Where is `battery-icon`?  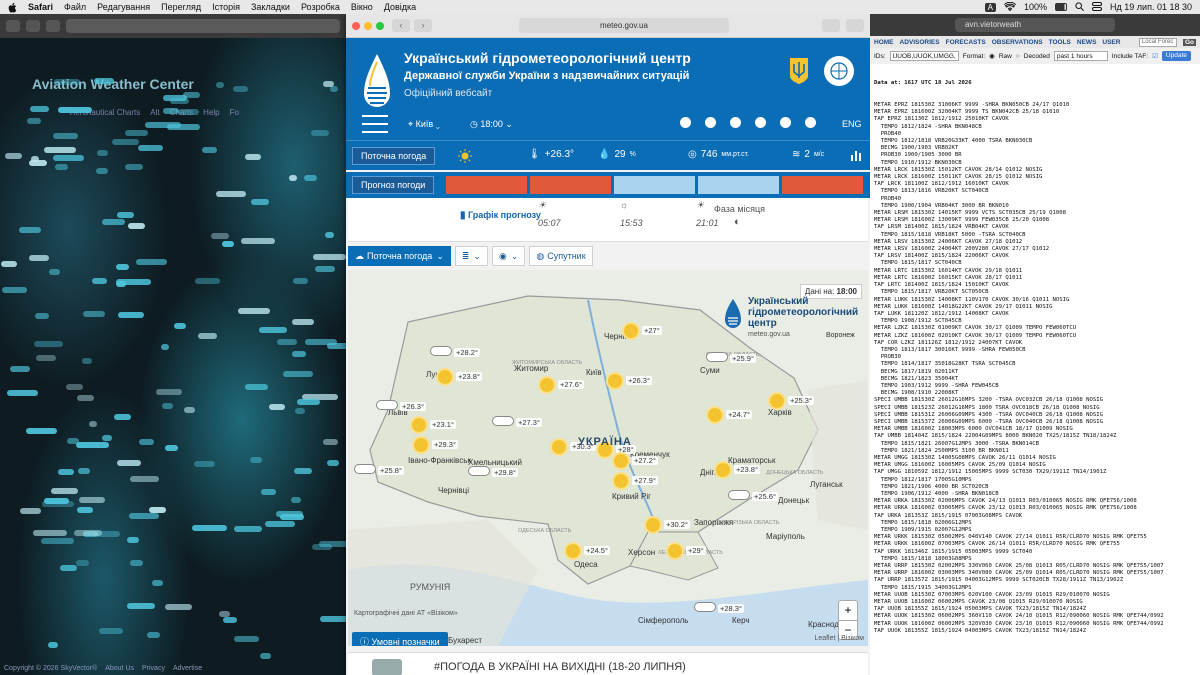
battery-icon is located at coordinates (1061, 7).